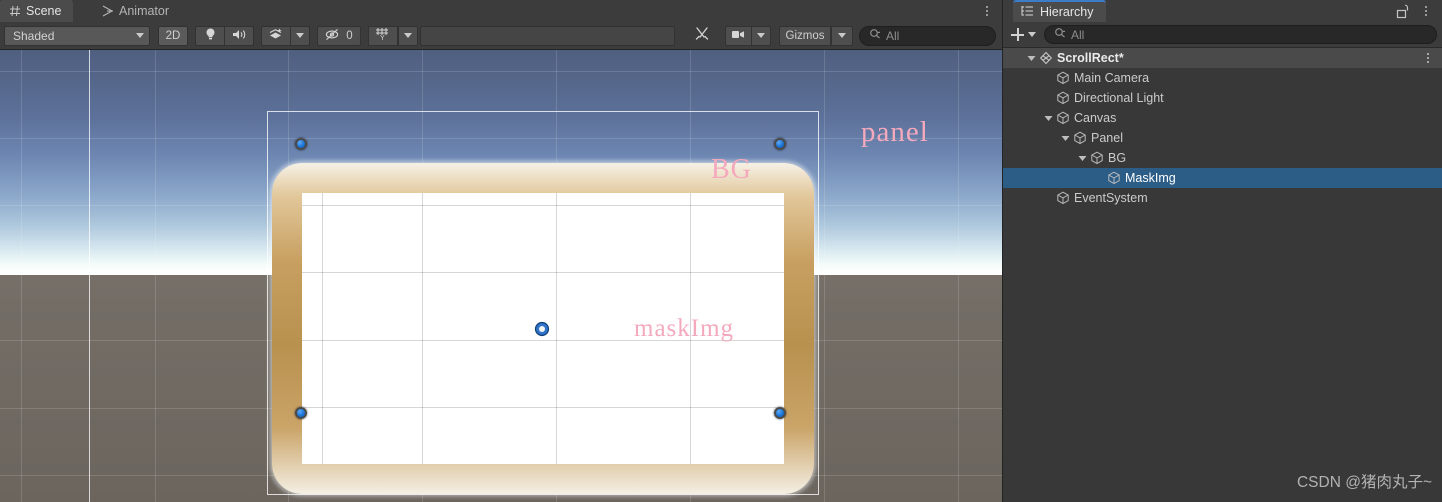 The height and width of the screenshot is (502, 1442). Describe the element at coordinates (542, 329) in the screenshot. I see `pivot-gizmo-handle` at that location.